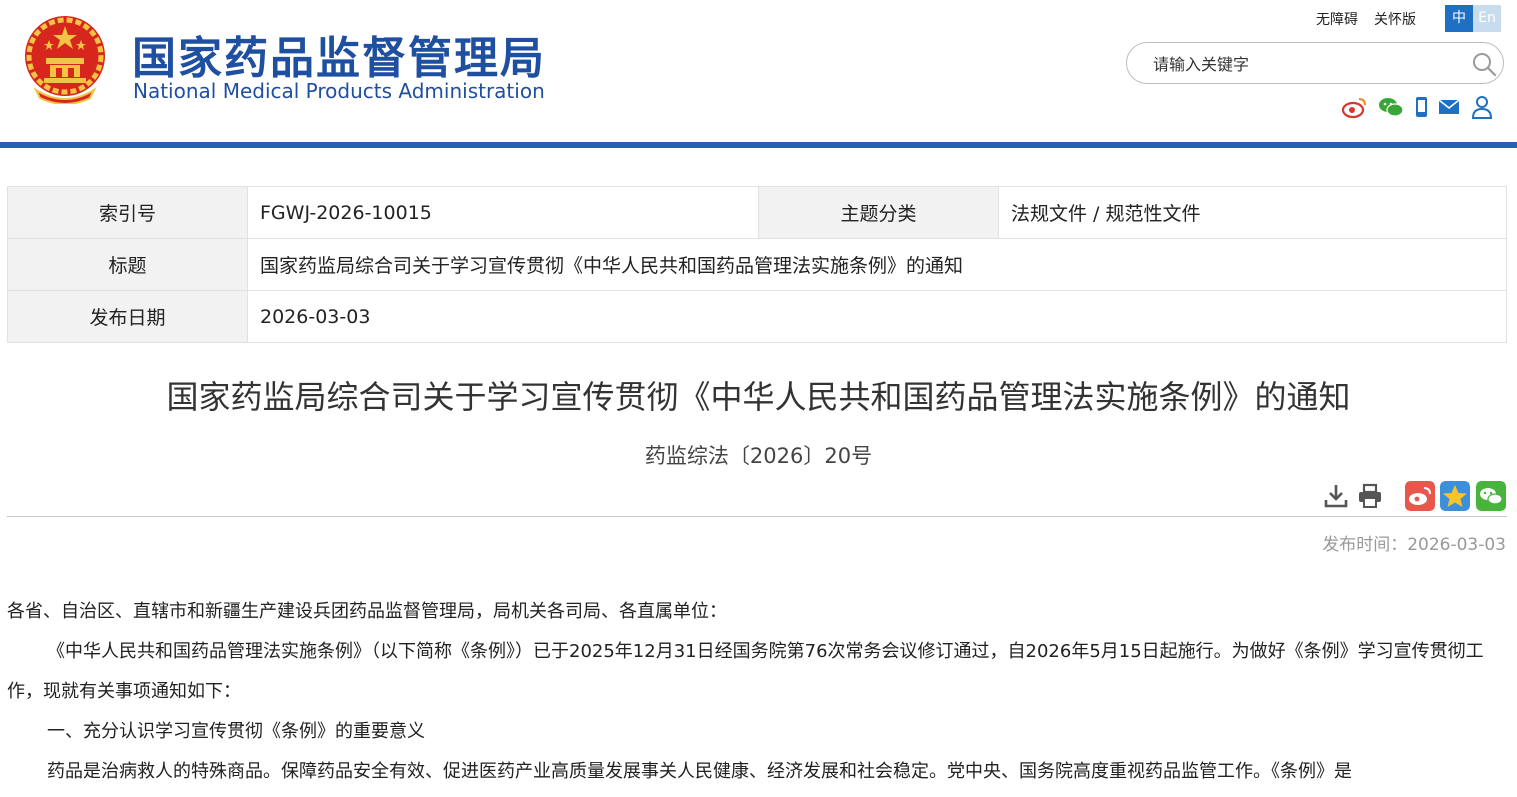 The height and width of the screenshot is (797, 1517). Describe the element at coordinates (339, 58) in the screenshot. I see `site-title-cn: 国家药品监督管理局` at that location.